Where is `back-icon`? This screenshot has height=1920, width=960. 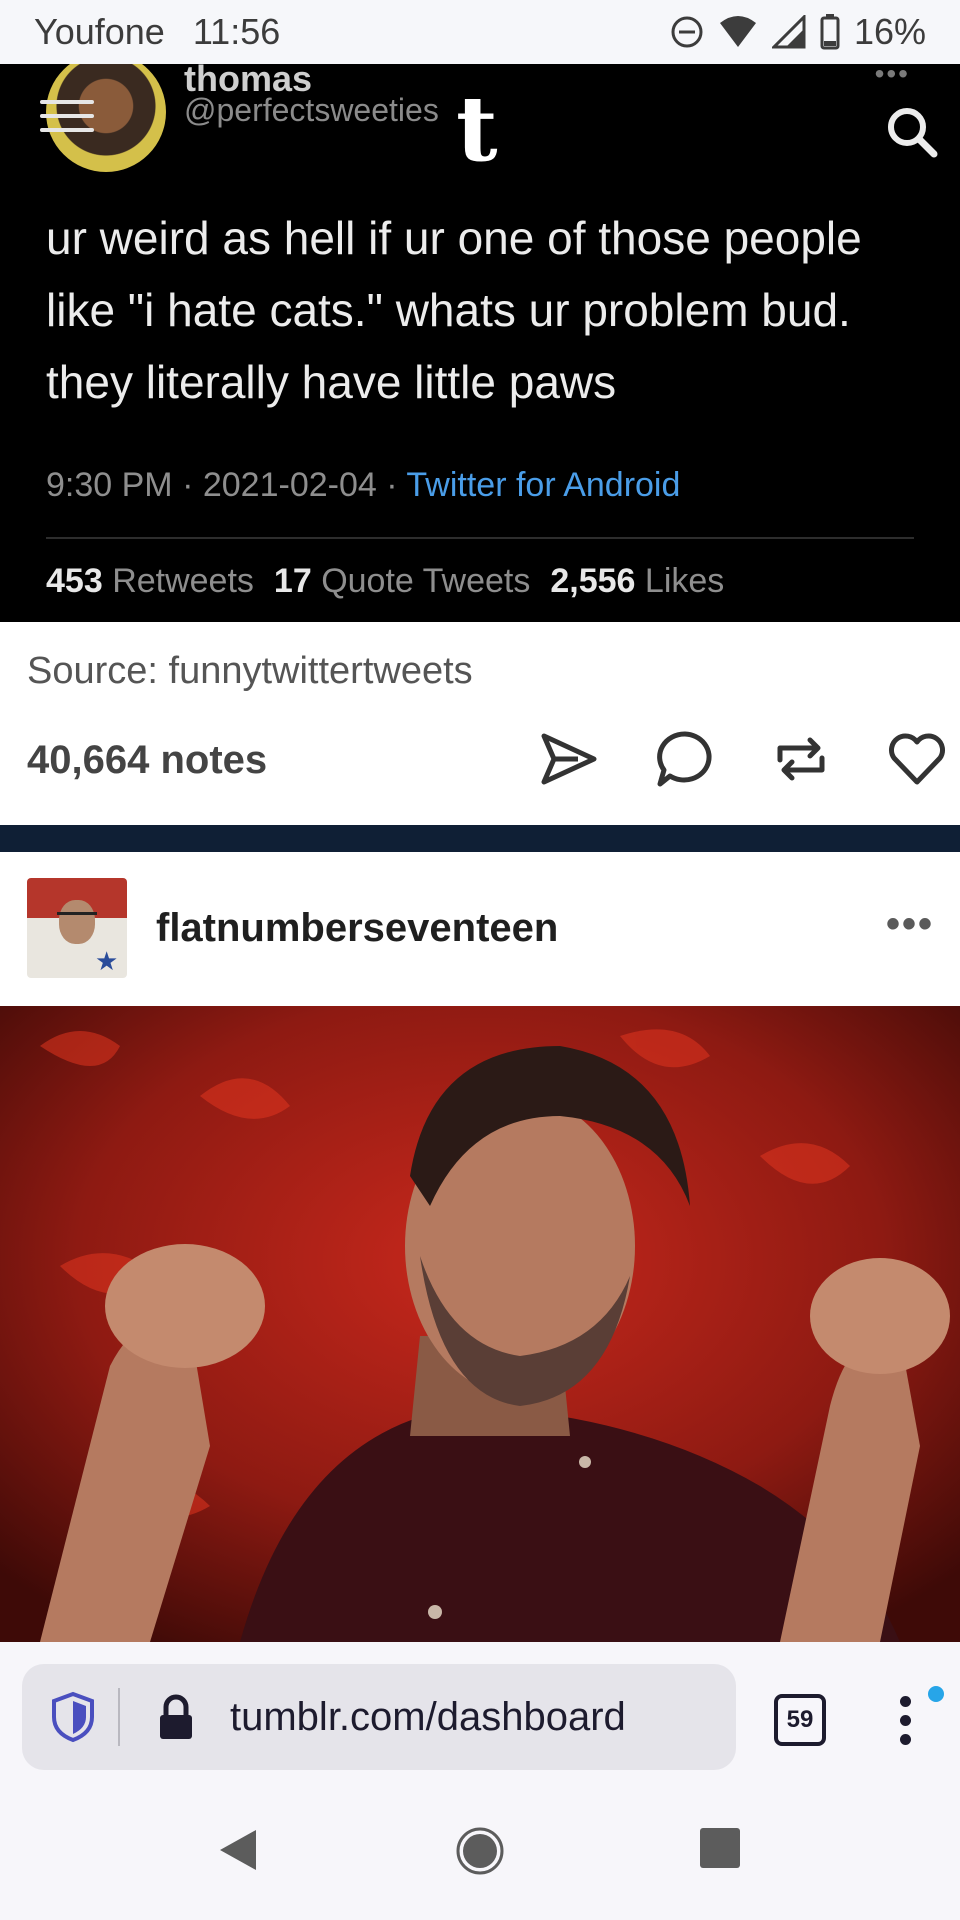 back-icon is located at coordinates (238, 1850).